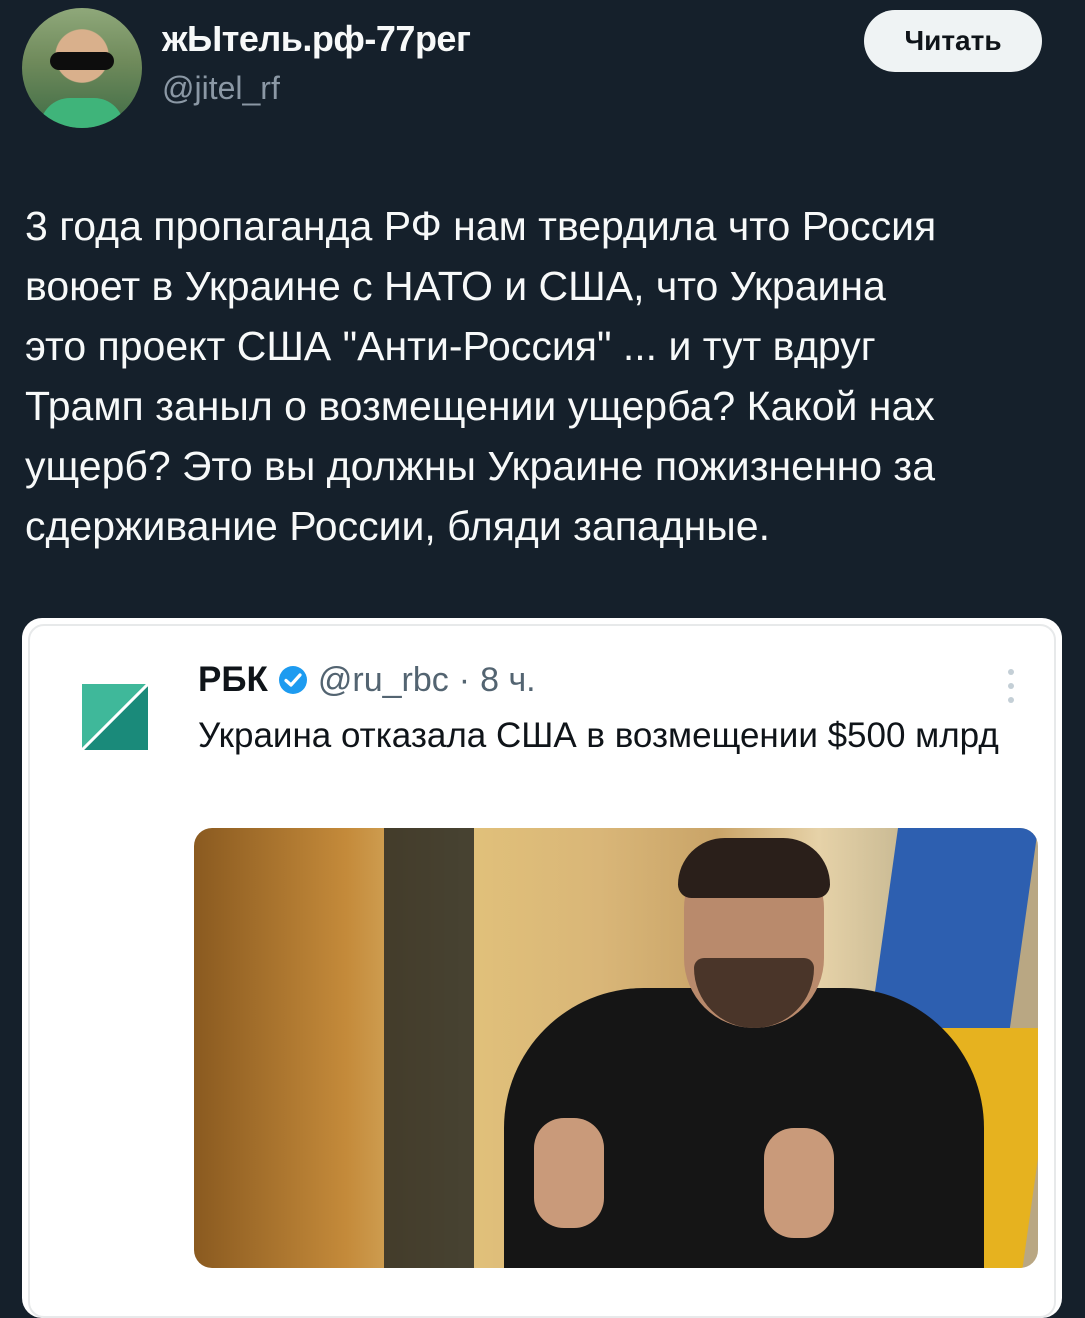  Describe the element at coordinates (508, 680) in the screenshot. I see `quoted-timestamp: 8 ч.` at that location.